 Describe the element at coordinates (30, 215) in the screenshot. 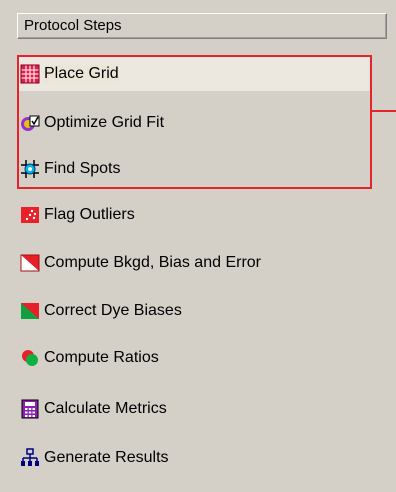

I see `flag-outliers-icon` at that location.